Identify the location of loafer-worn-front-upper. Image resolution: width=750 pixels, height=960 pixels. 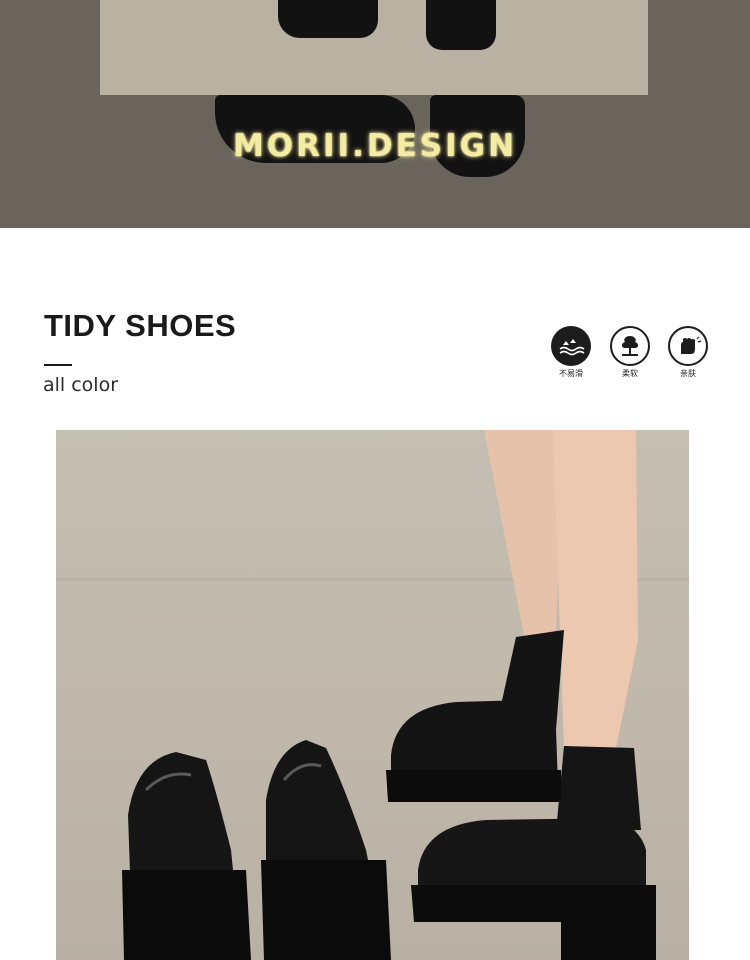
(532, 855).